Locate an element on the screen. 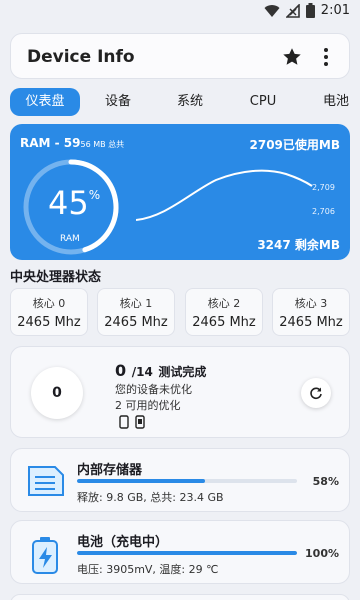  next-card-peek is located at coordinates (180, 597).